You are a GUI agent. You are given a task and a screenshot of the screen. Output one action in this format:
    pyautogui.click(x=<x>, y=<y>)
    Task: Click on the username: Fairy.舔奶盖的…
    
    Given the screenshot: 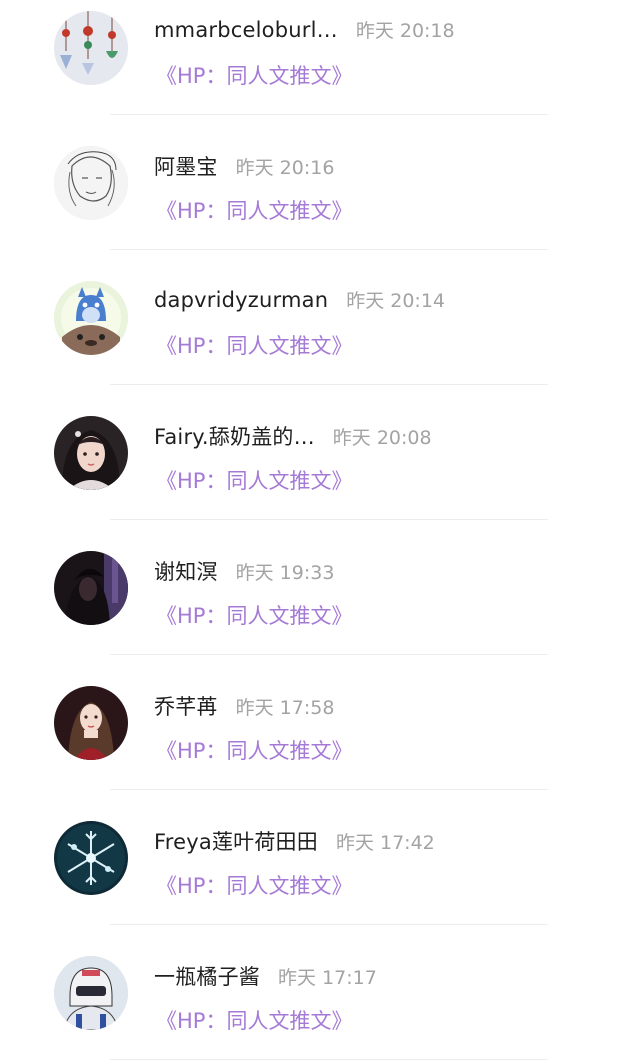 What is the action you would take?
    pyautogui.click(x=234, y=436)
    